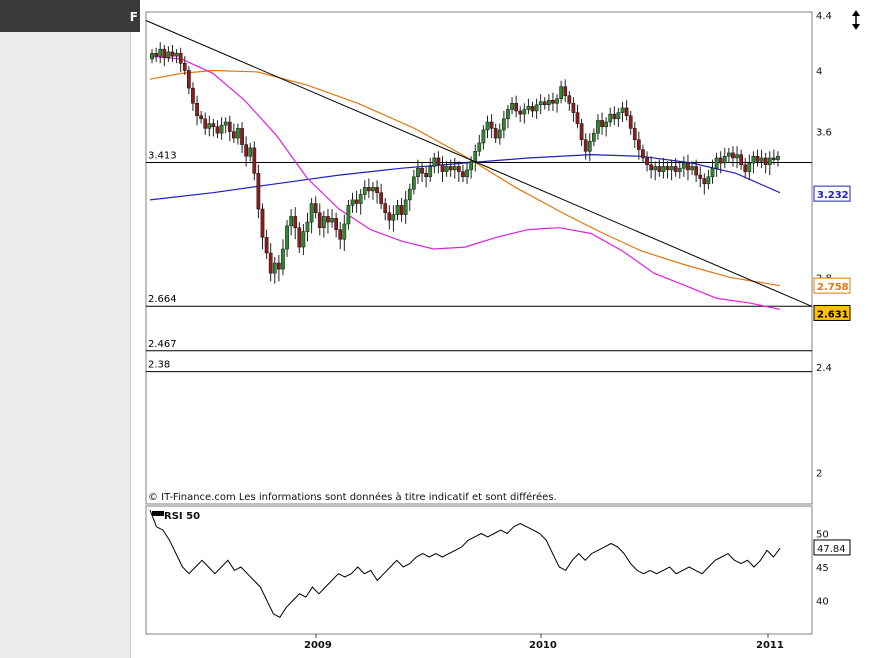 The height and width of the screenshot is (658, 870). What do you see at coordinates (318, 645) in the screenshot?
I see `x-tick-label: 2009` at bounding box center [318, 645].